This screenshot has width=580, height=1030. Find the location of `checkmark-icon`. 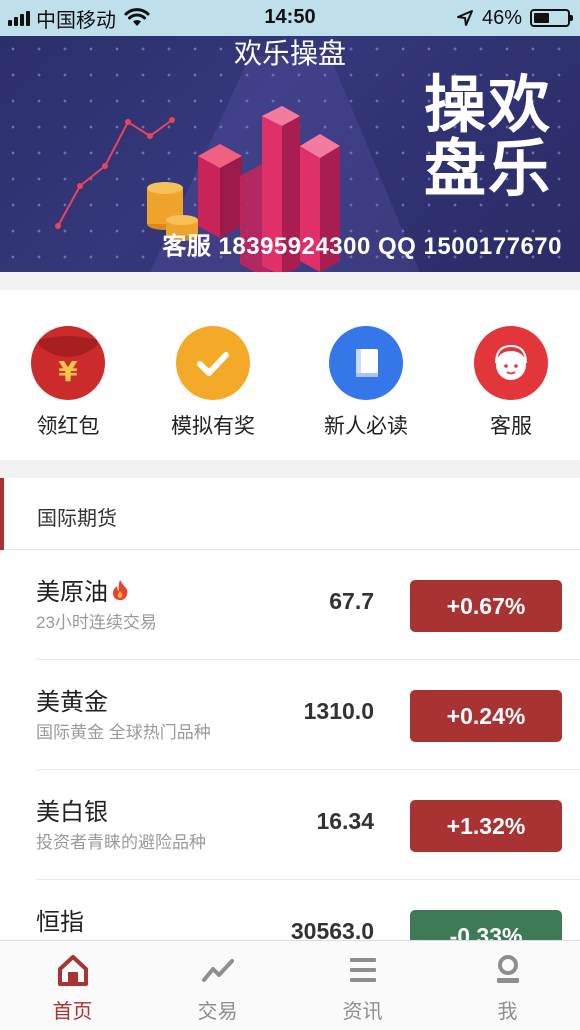

checkmark-icon is located at coordinates (213, 363).